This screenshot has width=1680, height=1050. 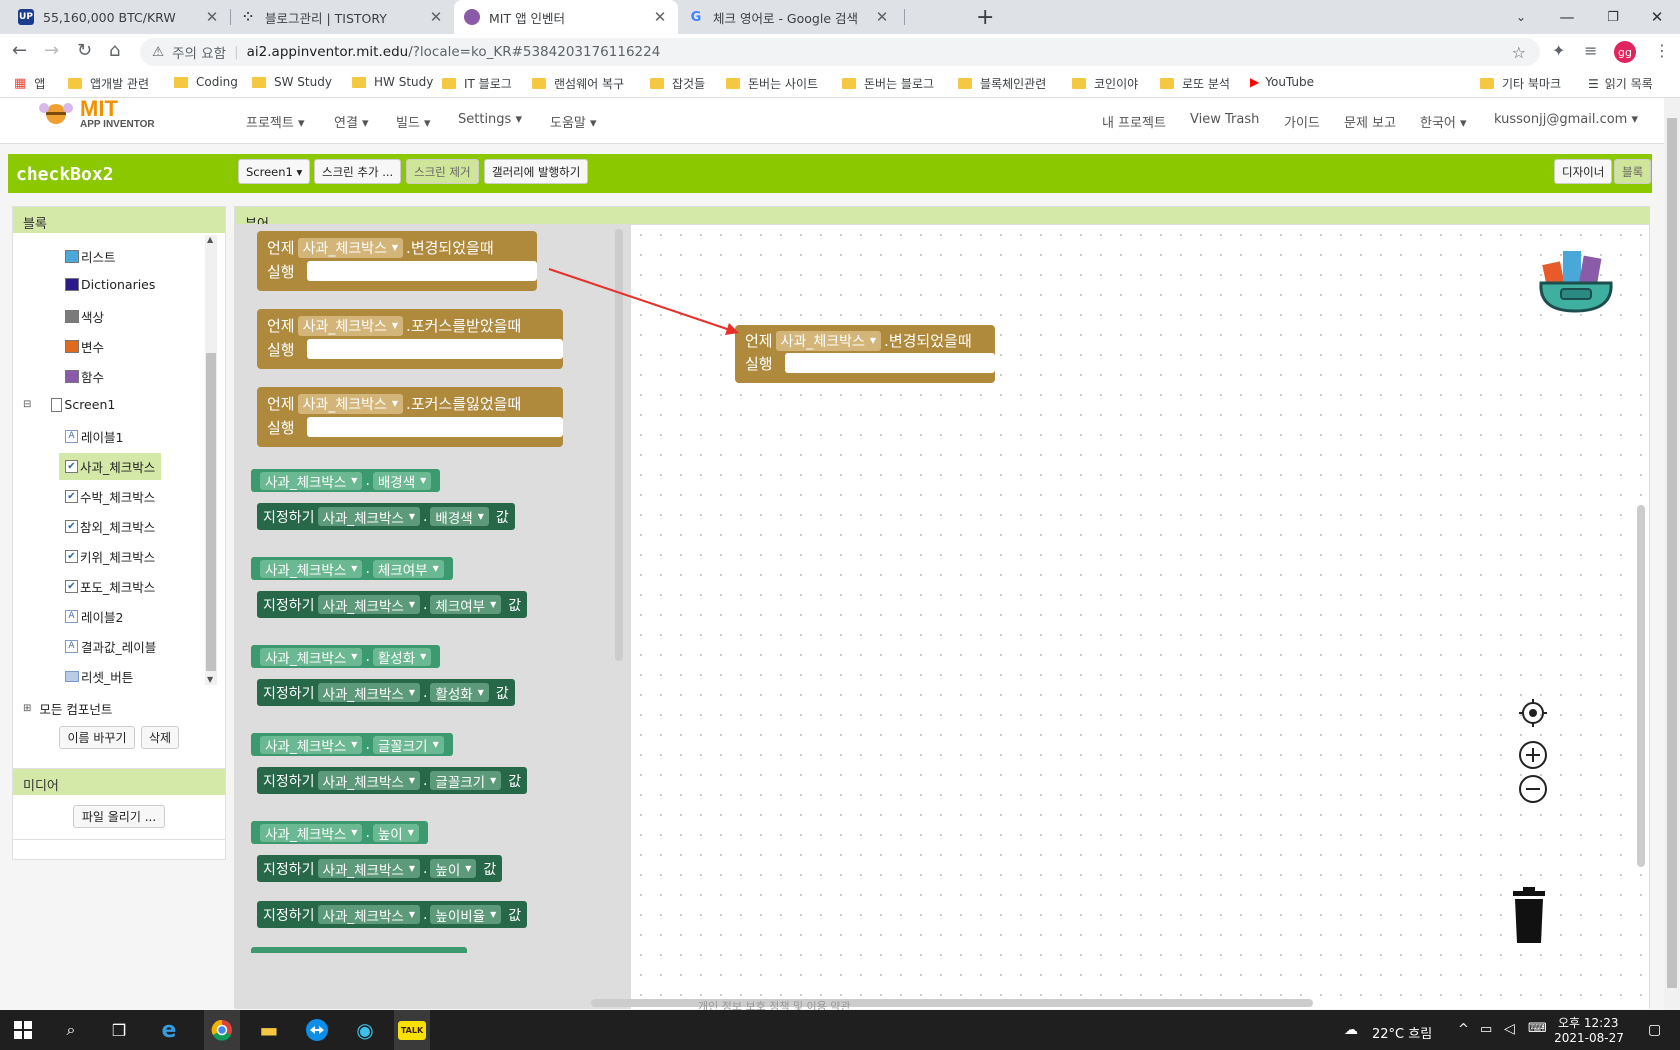 I want to click on property-dropdown: 높이 ▼, so click(x=395, y=833).